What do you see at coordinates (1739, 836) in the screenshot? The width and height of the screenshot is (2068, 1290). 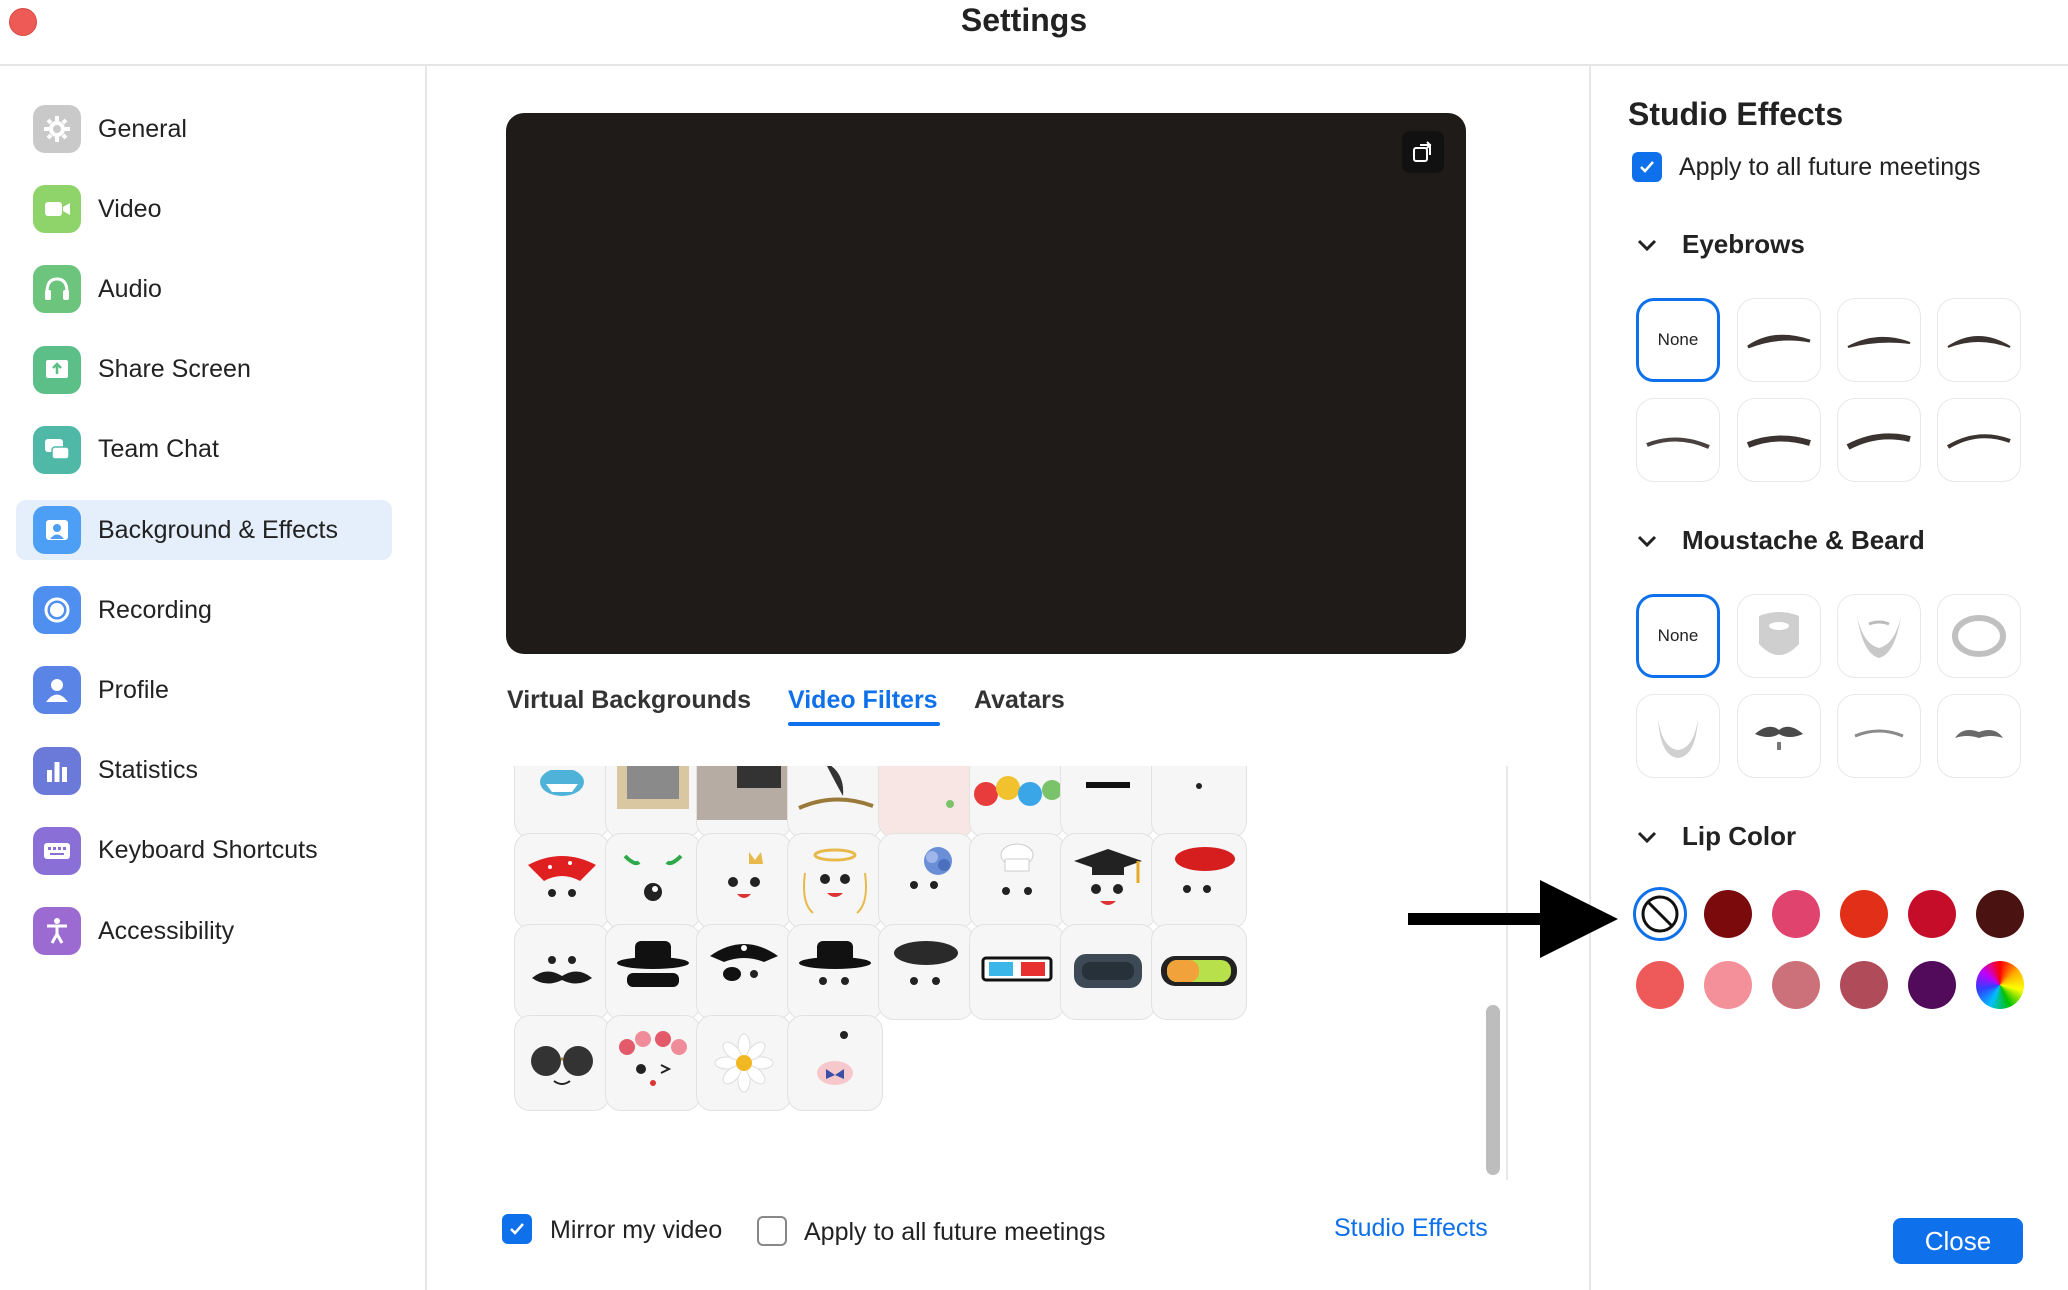 I see `lip-color-section-title: Lip Color` at bounding box center [1739, 836].